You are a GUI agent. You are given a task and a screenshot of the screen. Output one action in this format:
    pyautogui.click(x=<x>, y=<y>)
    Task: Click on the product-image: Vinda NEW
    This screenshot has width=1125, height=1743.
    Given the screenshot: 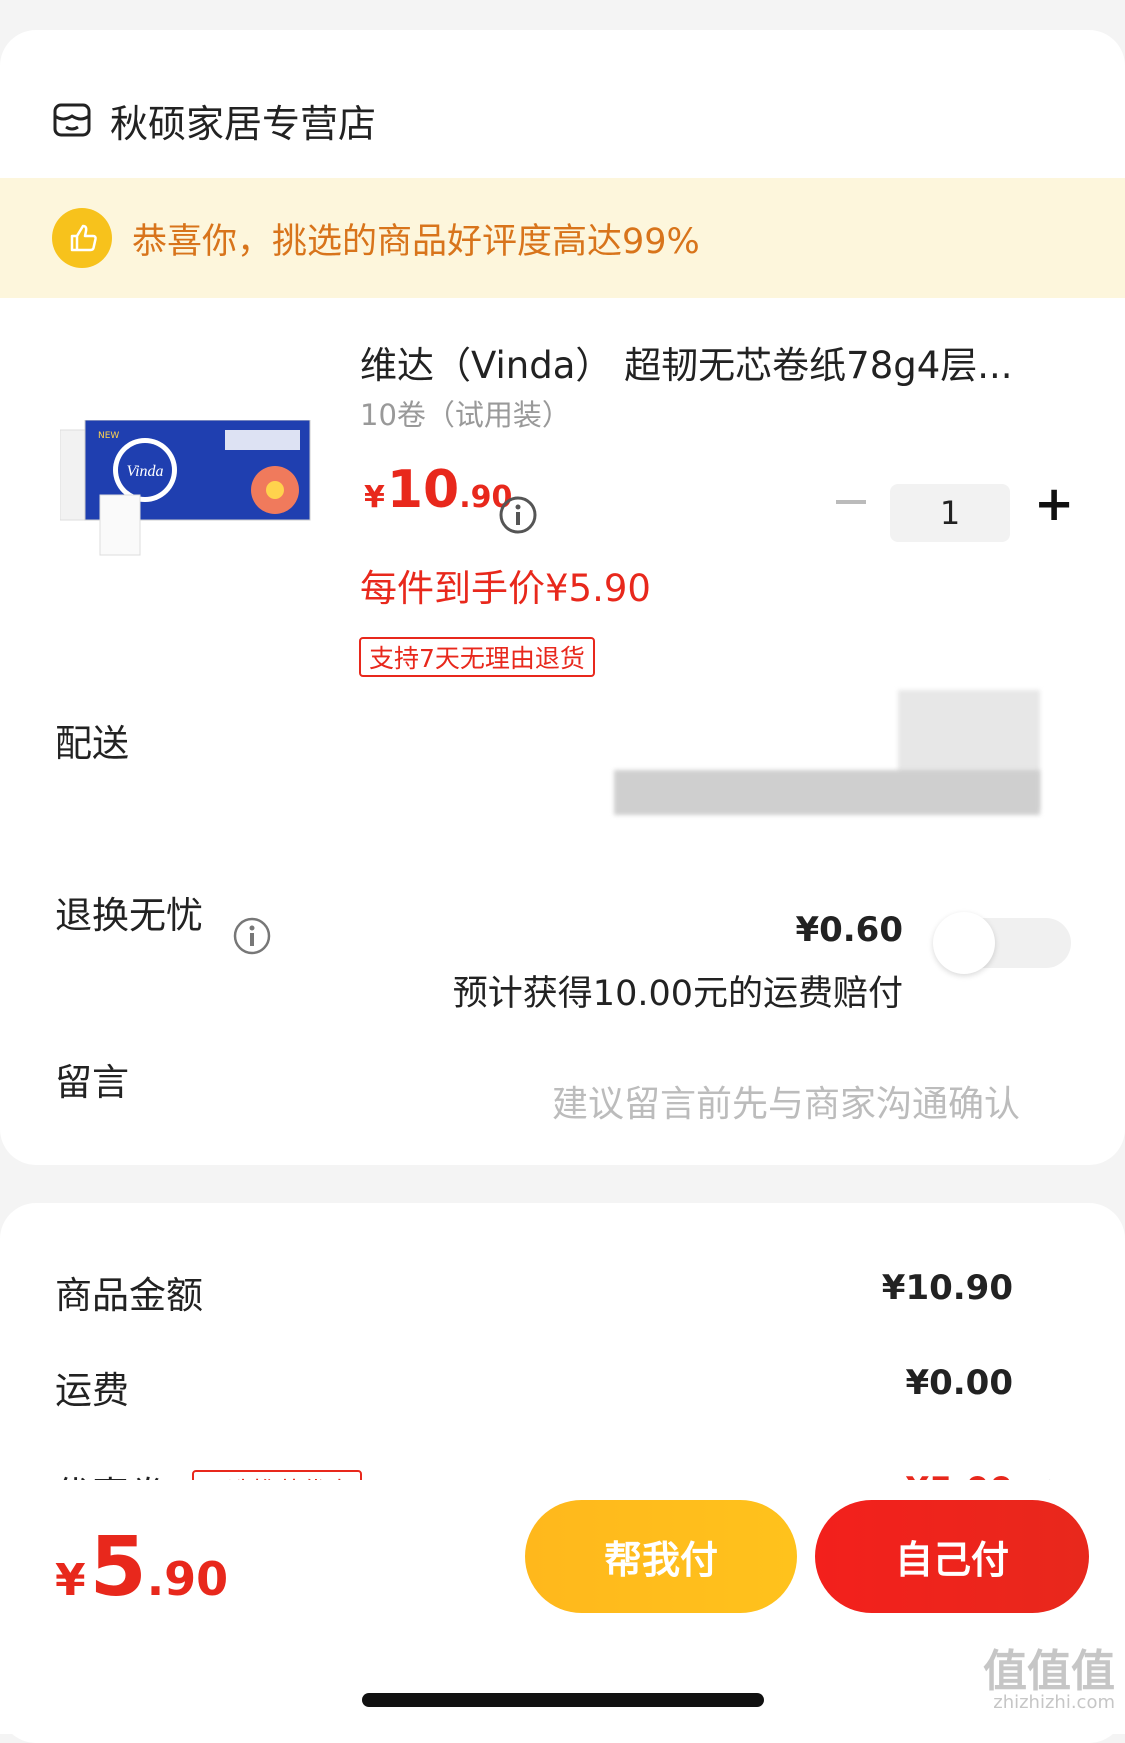 What is the action you would take?
    pyautogui.click(x=187, y=490)
    